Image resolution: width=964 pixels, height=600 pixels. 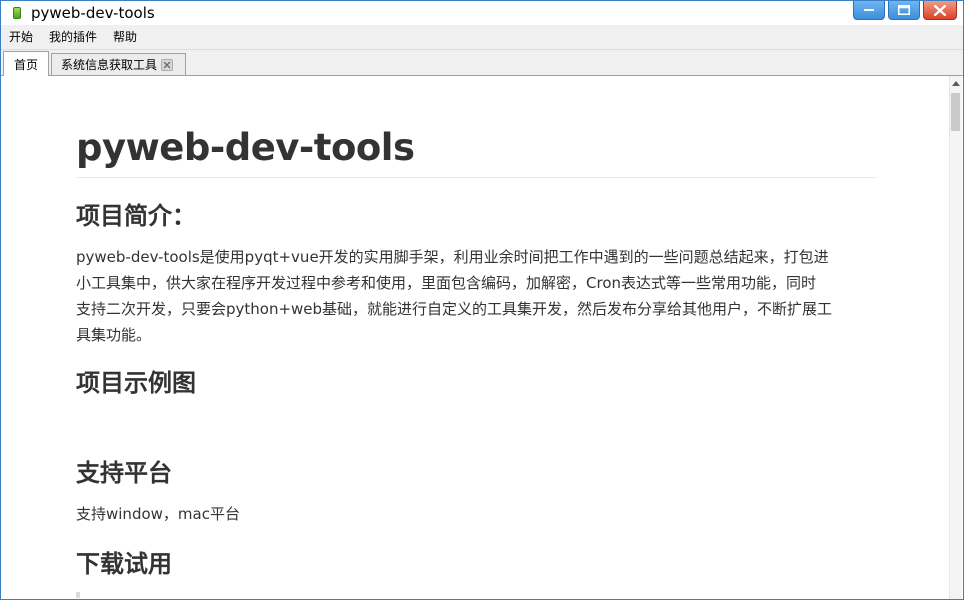 I want to click on list-marker, so click(x=78, y=595).